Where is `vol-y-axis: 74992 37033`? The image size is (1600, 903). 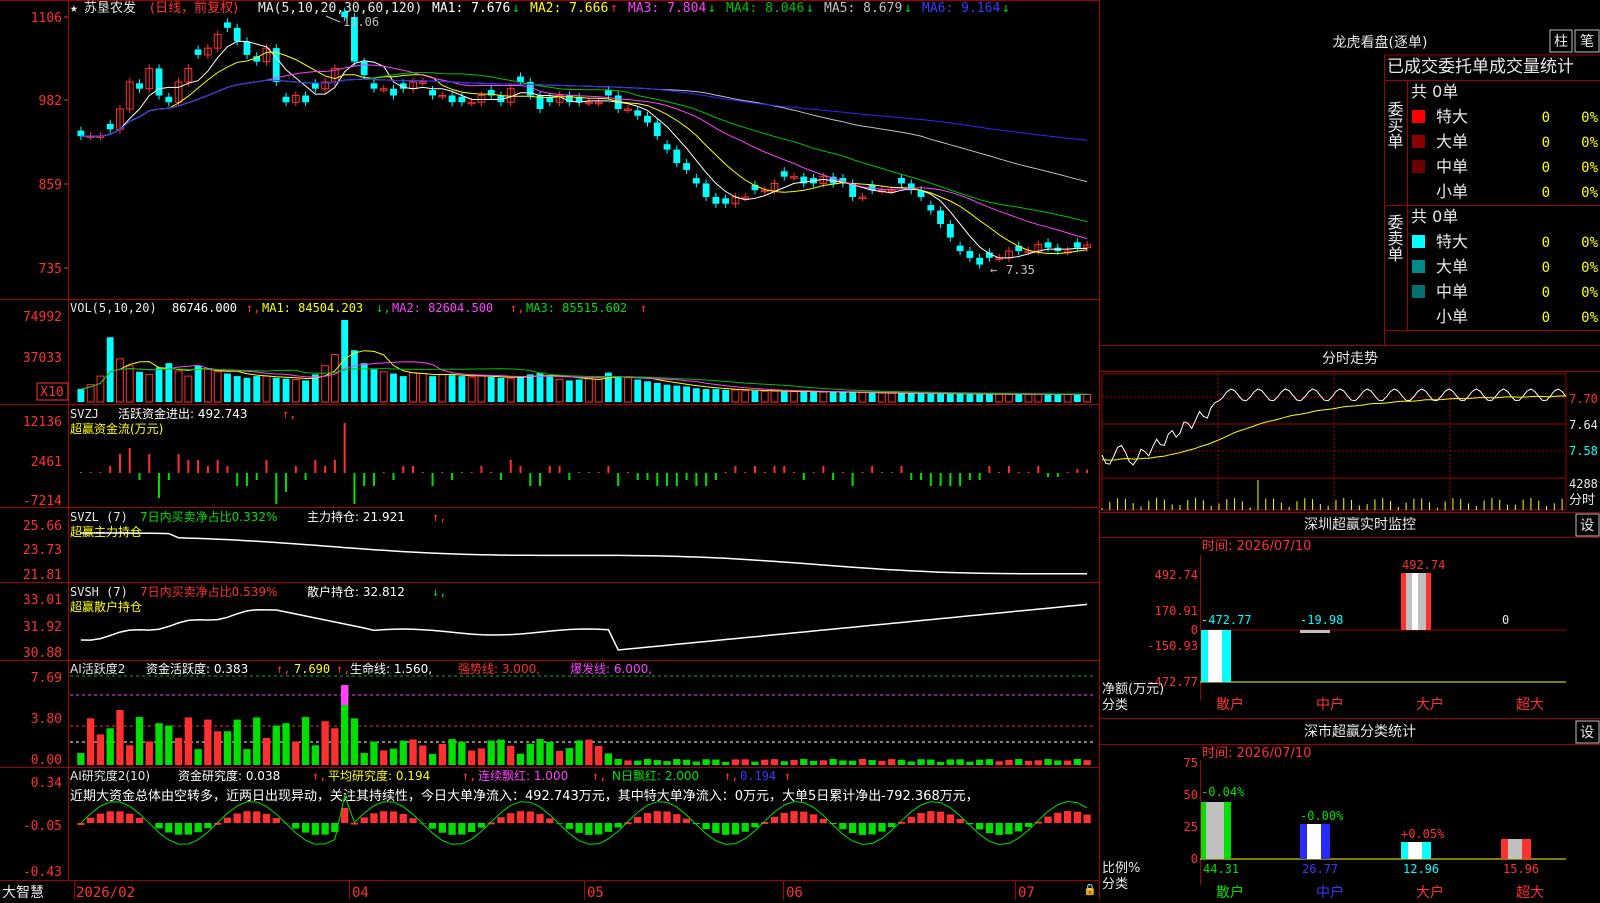
vol-y-axis: 74992 37033 is located at coordinates (42, 338).